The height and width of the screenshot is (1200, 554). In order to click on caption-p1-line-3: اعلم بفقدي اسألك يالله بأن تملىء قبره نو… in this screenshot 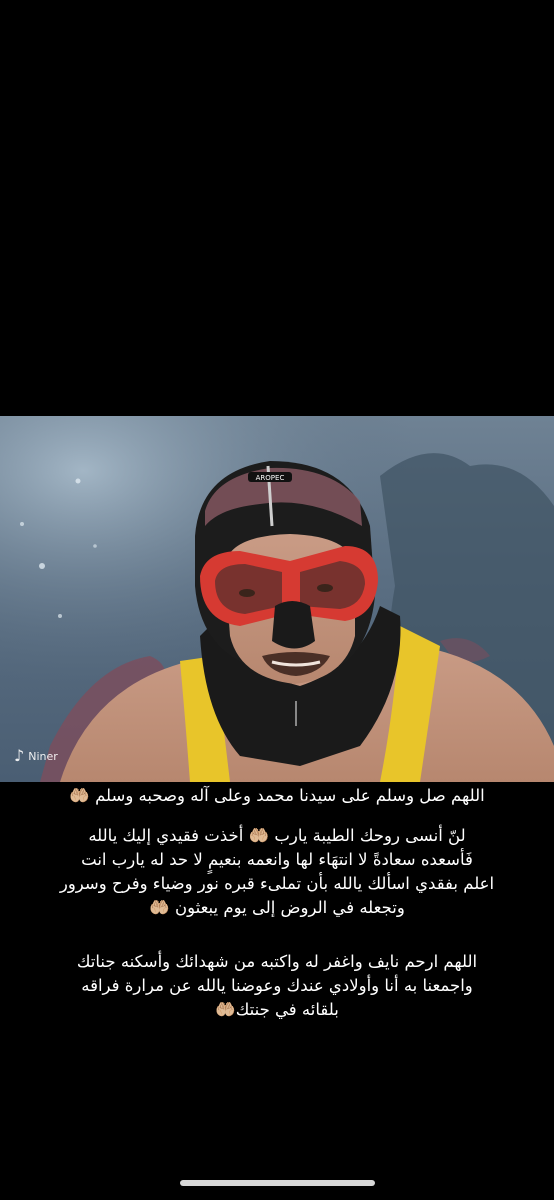, I will do `click(277, 883)`.